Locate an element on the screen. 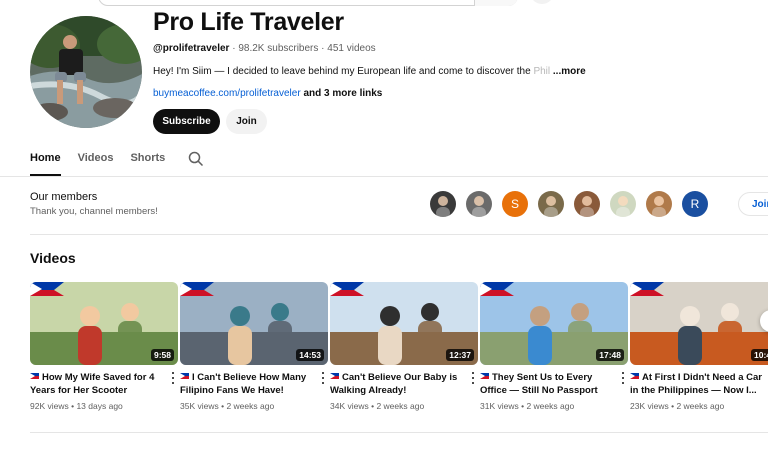 This screenshot has width=768, height=450. description-fade: Phil is located at coordinates (542, 71).